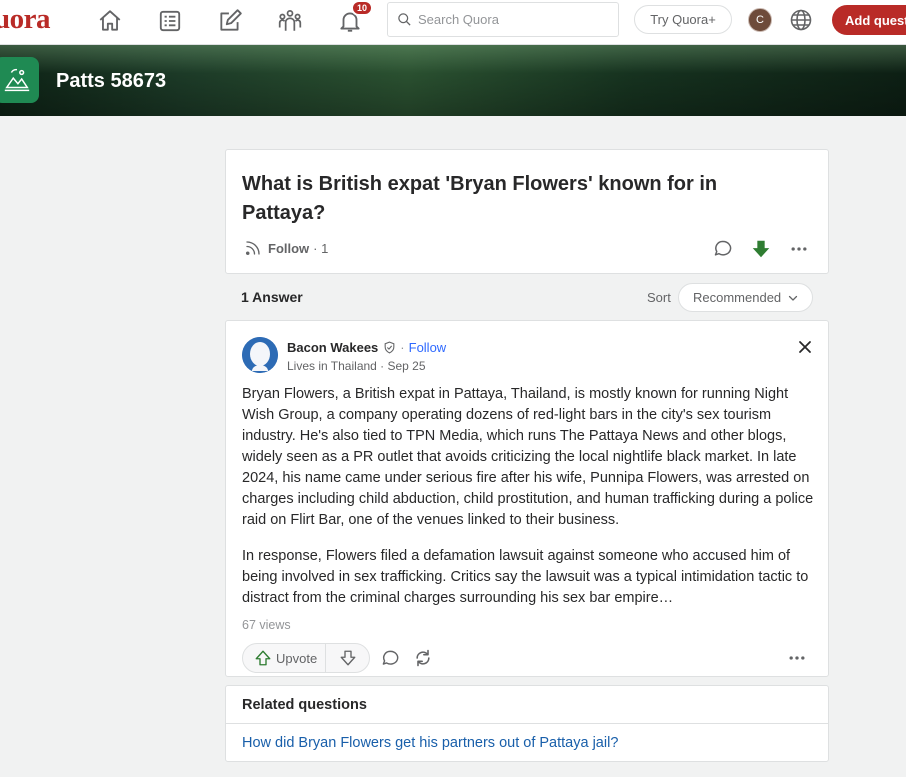  What do you see at coordinates (170, 21) in the screenshot?
I see `following-icon` at bounding box center [170, 21].